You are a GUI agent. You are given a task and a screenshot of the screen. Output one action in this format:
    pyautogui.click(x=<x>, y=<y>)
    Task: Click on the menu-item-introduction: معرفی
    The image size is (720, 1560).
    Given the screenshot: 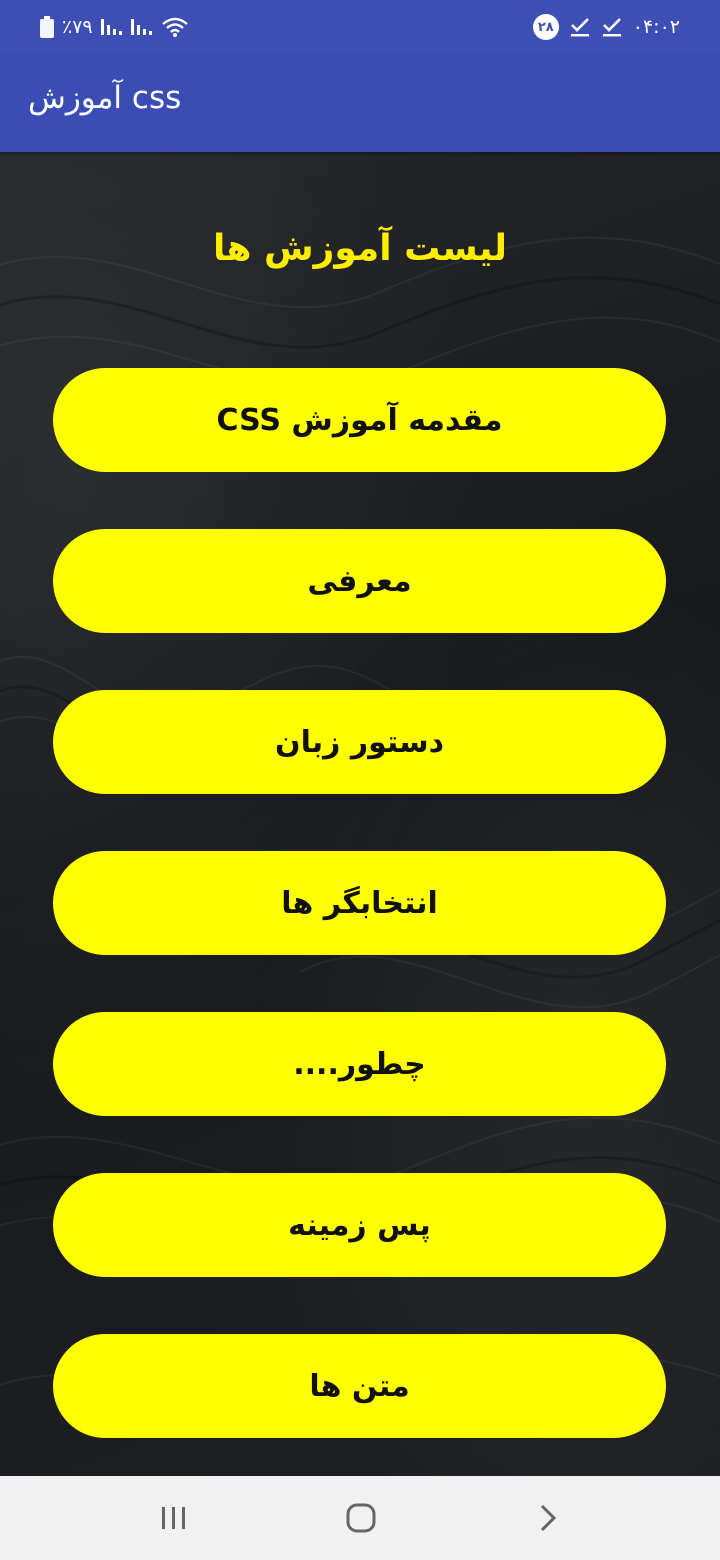 What is the action you would take?
    pyautogui.click(x=359, y=581)
    